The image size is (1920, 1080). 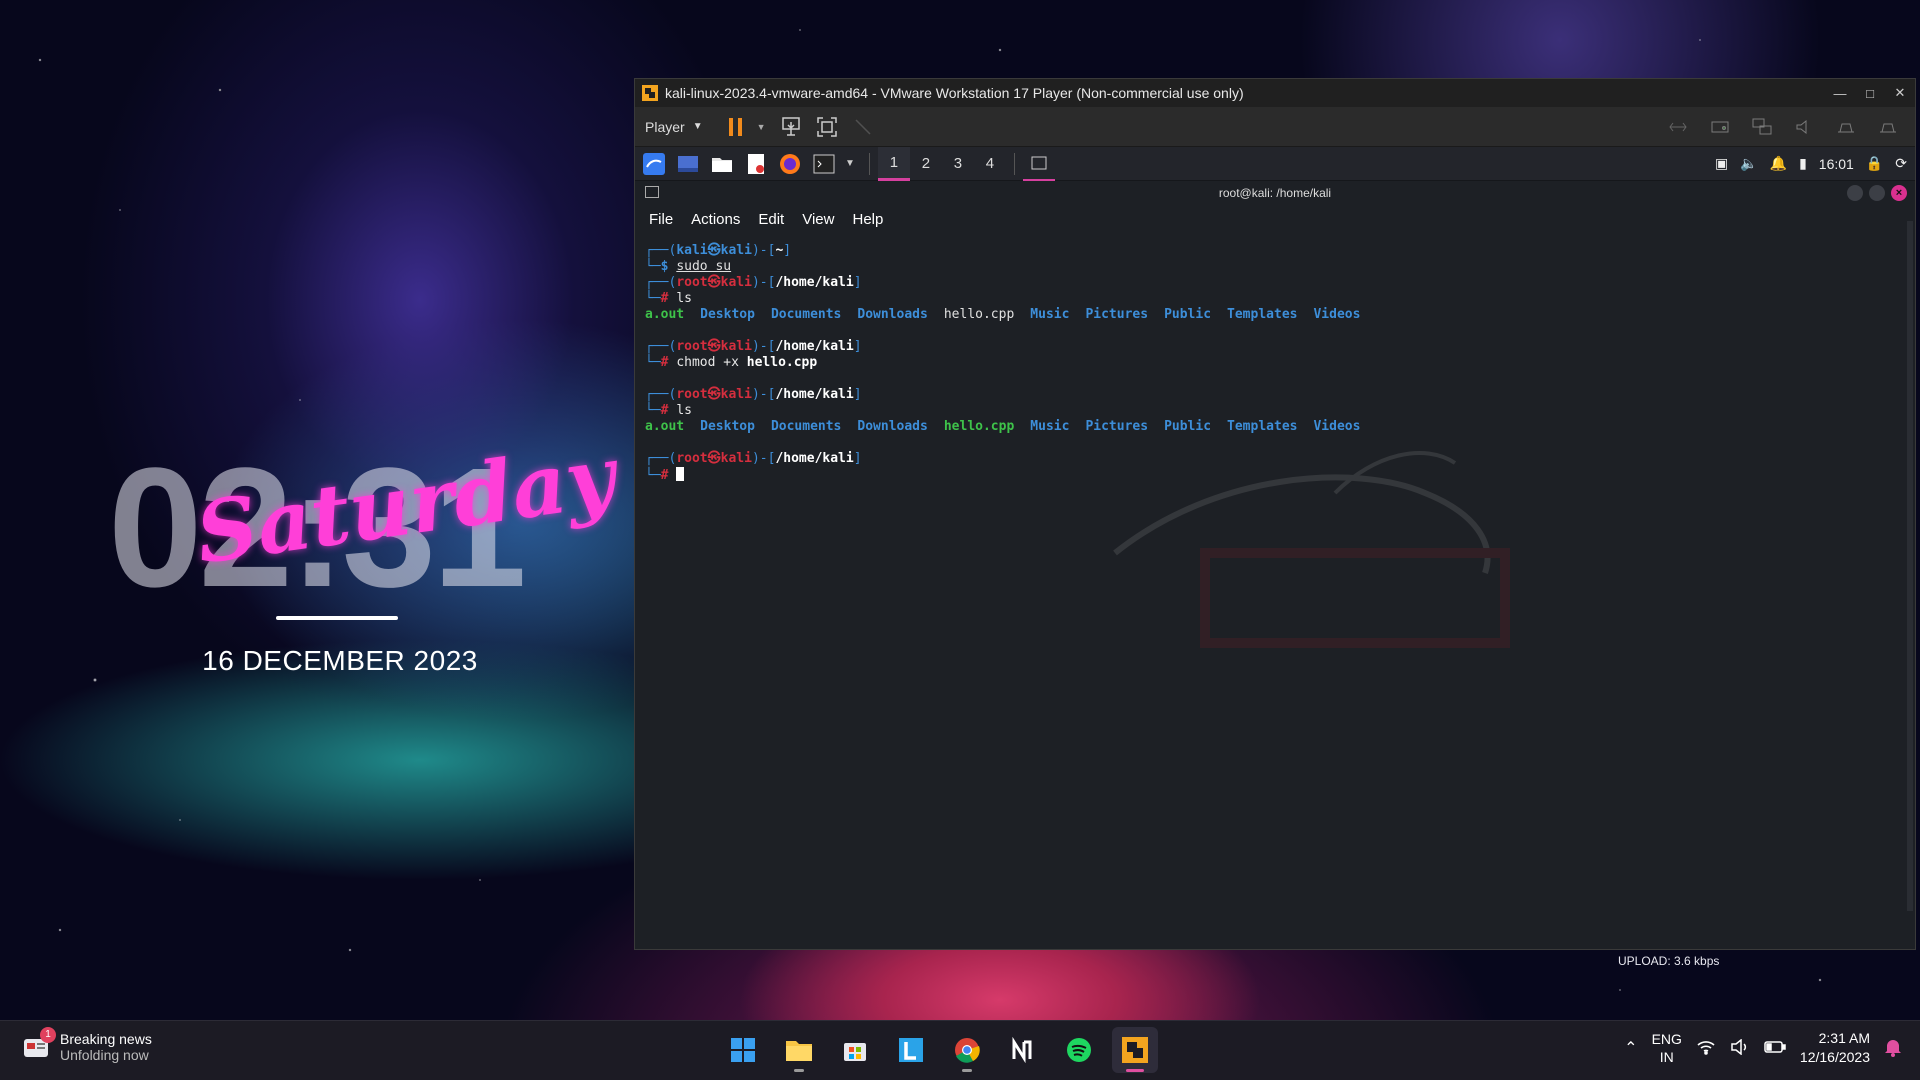 What do you see at coordinates (1855, 193) in the screenshot?
I see `terminal-minimize-button` at bounding box center [1855, 193].